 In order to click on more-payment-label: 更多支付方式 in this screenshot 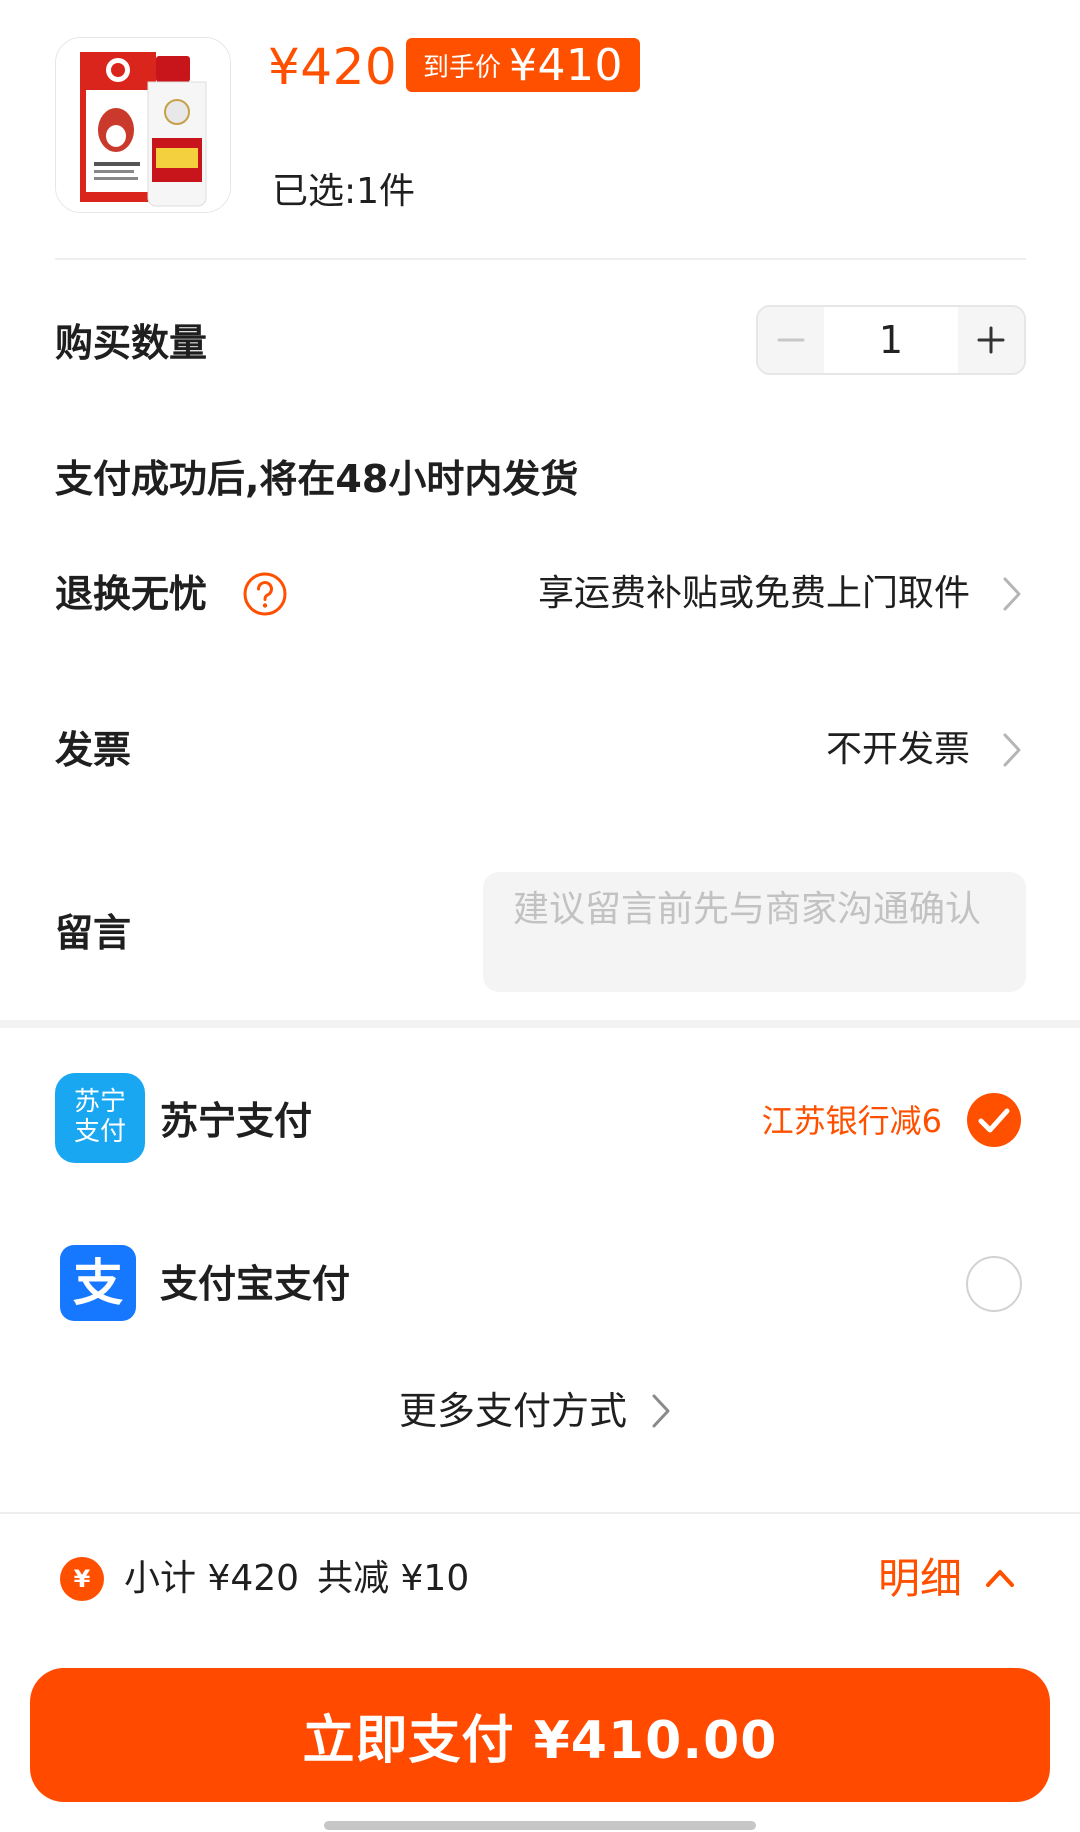, I will do `click(512, 1411)`.